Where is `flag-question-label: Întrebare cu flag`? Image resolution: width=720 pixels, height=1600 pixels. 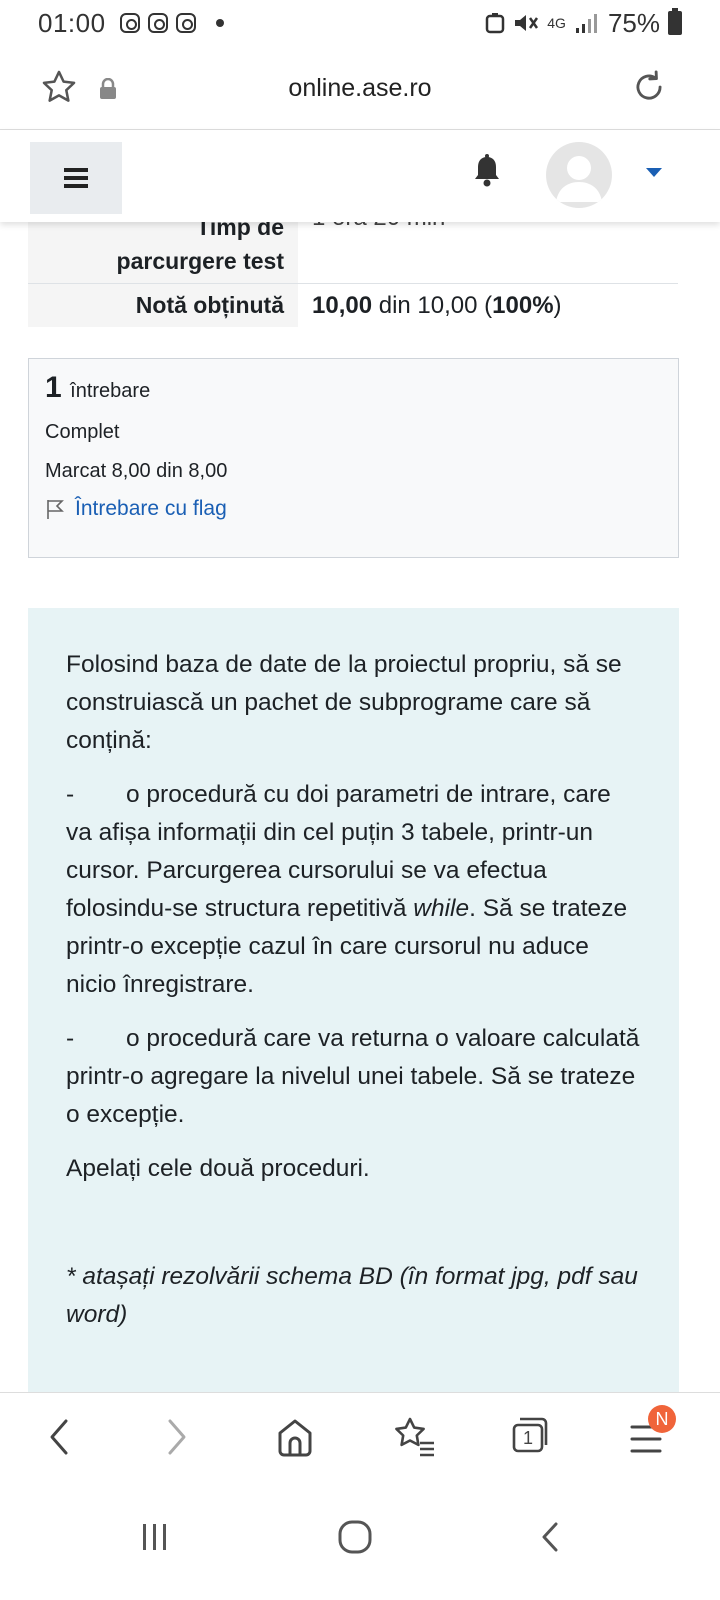 flag-question-label: Întrebare cu flag is located at coordinates (151, 509).